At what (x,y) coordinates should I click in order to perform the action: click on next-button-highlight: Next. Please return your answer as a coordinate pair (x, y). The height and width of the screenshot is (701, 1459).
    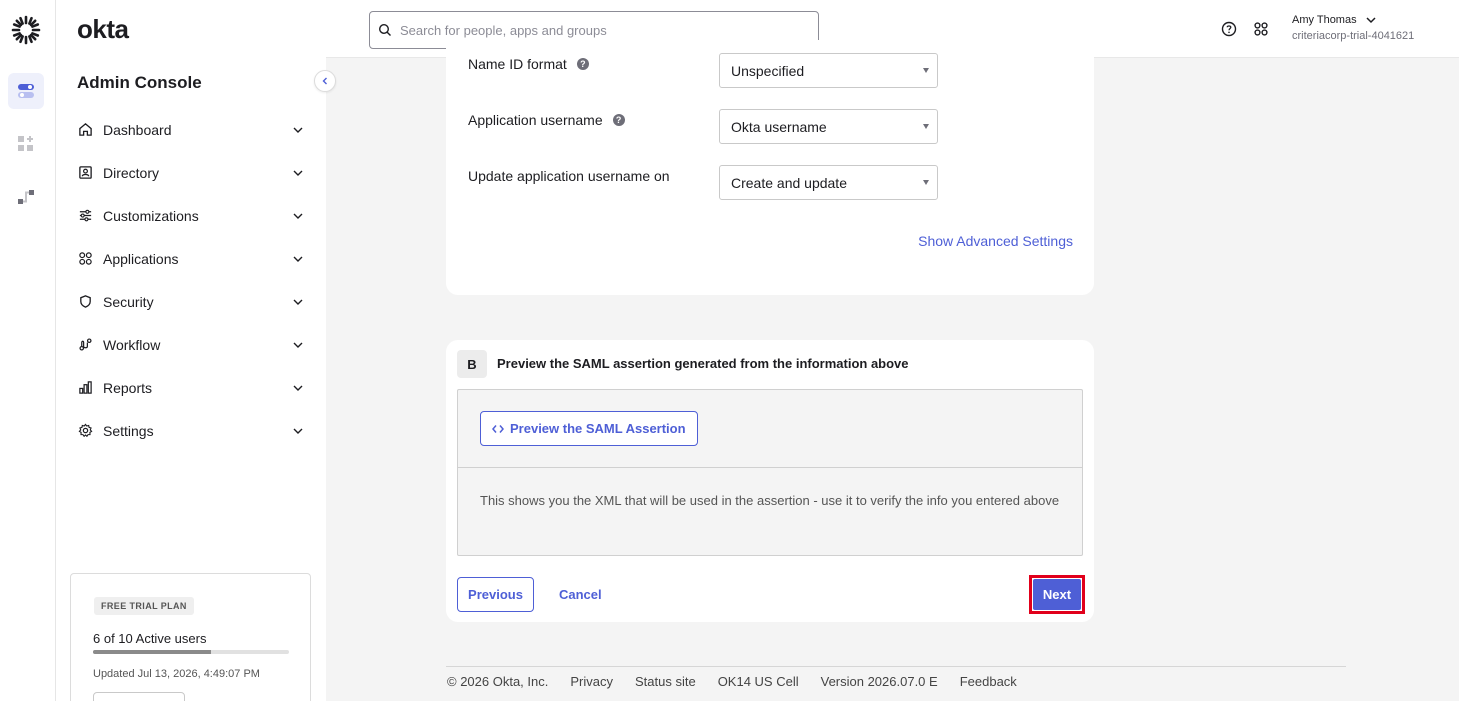
    Looking at the image, I should click on (1057, 594).